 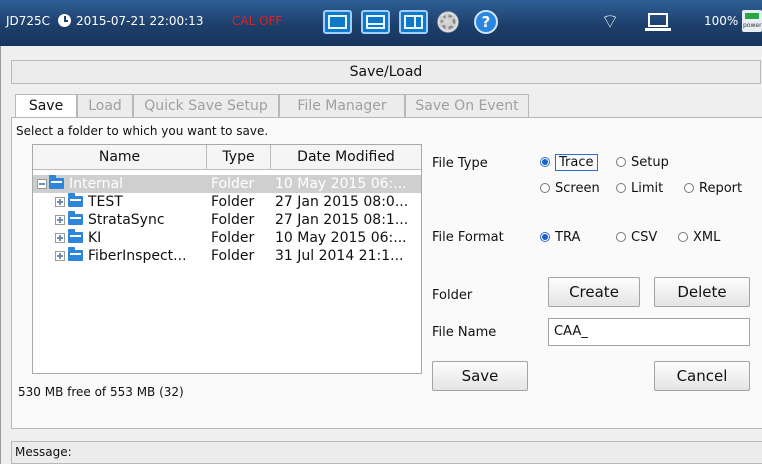 What do you see at coordinates (95, 238) in the screenshot?
I see `folder-name: KI` at bounding box center [95, 238].